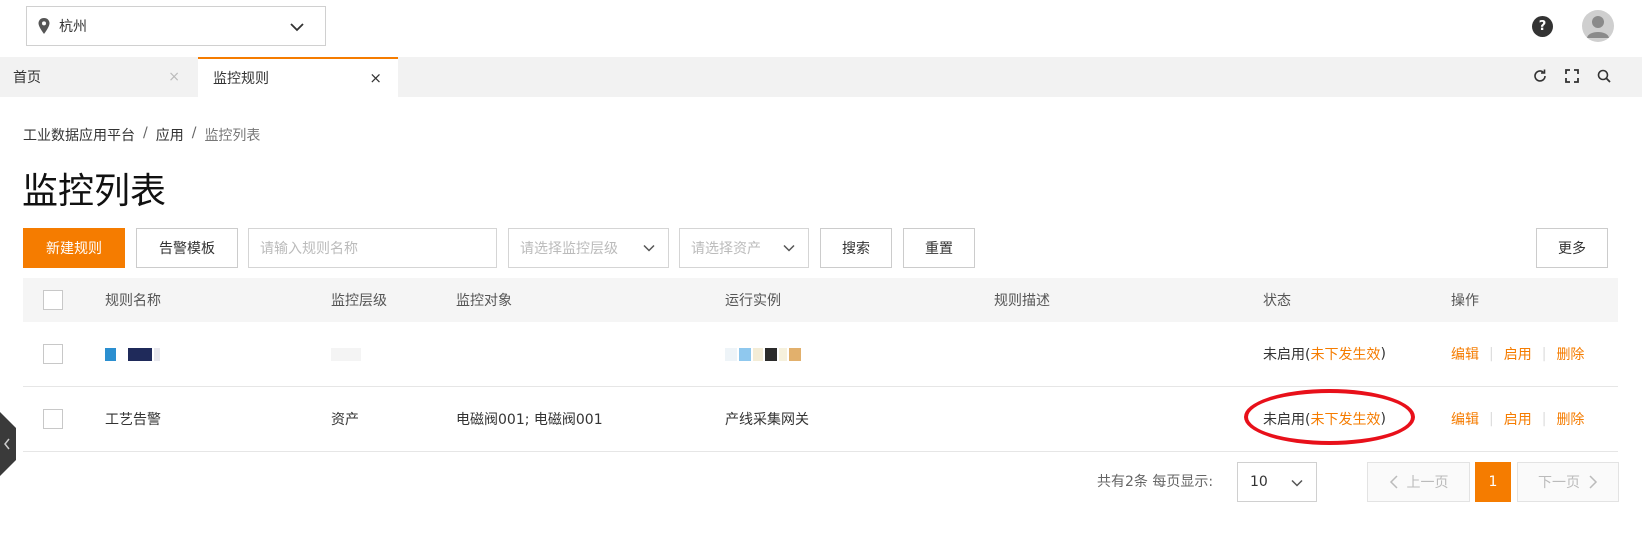 The height and width of the screenshot is (544, 1642). What do you see at coordinates (1572, 248) in the screenshot?
I see `more-button: 更多` at bounding box center [1572, 248].